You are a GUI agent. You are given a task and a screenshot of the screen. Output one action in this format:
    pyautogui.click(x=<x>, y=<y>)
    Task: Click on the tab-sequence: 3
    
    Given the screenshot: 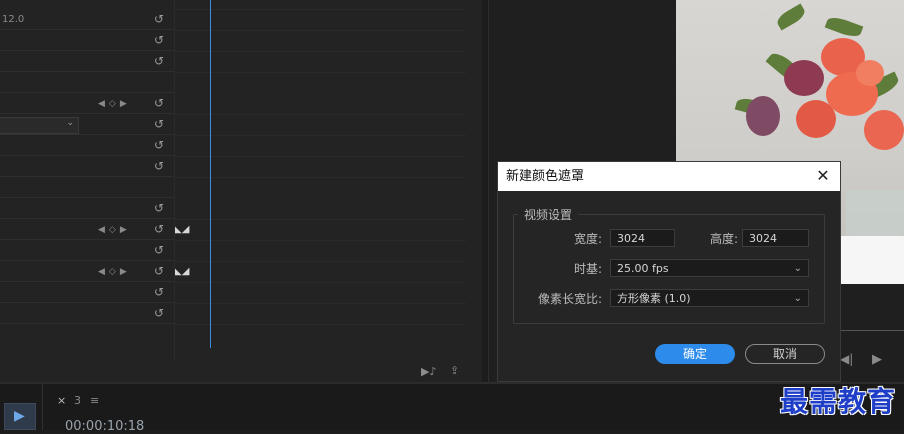 What is the action you would take?
    pyautogui.click(x=77, y=400)
    